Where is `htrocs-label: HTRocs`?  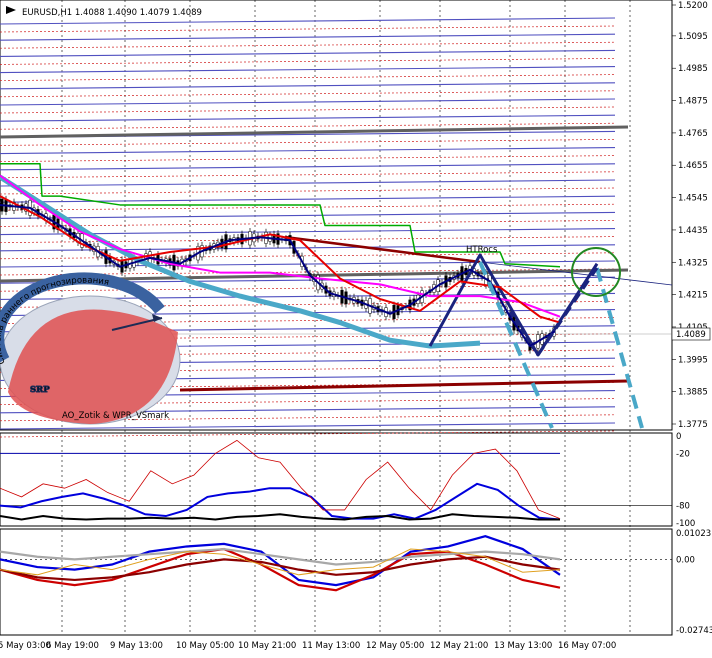
htrocs-label: HTRocs is located at coordinates (482, 250).